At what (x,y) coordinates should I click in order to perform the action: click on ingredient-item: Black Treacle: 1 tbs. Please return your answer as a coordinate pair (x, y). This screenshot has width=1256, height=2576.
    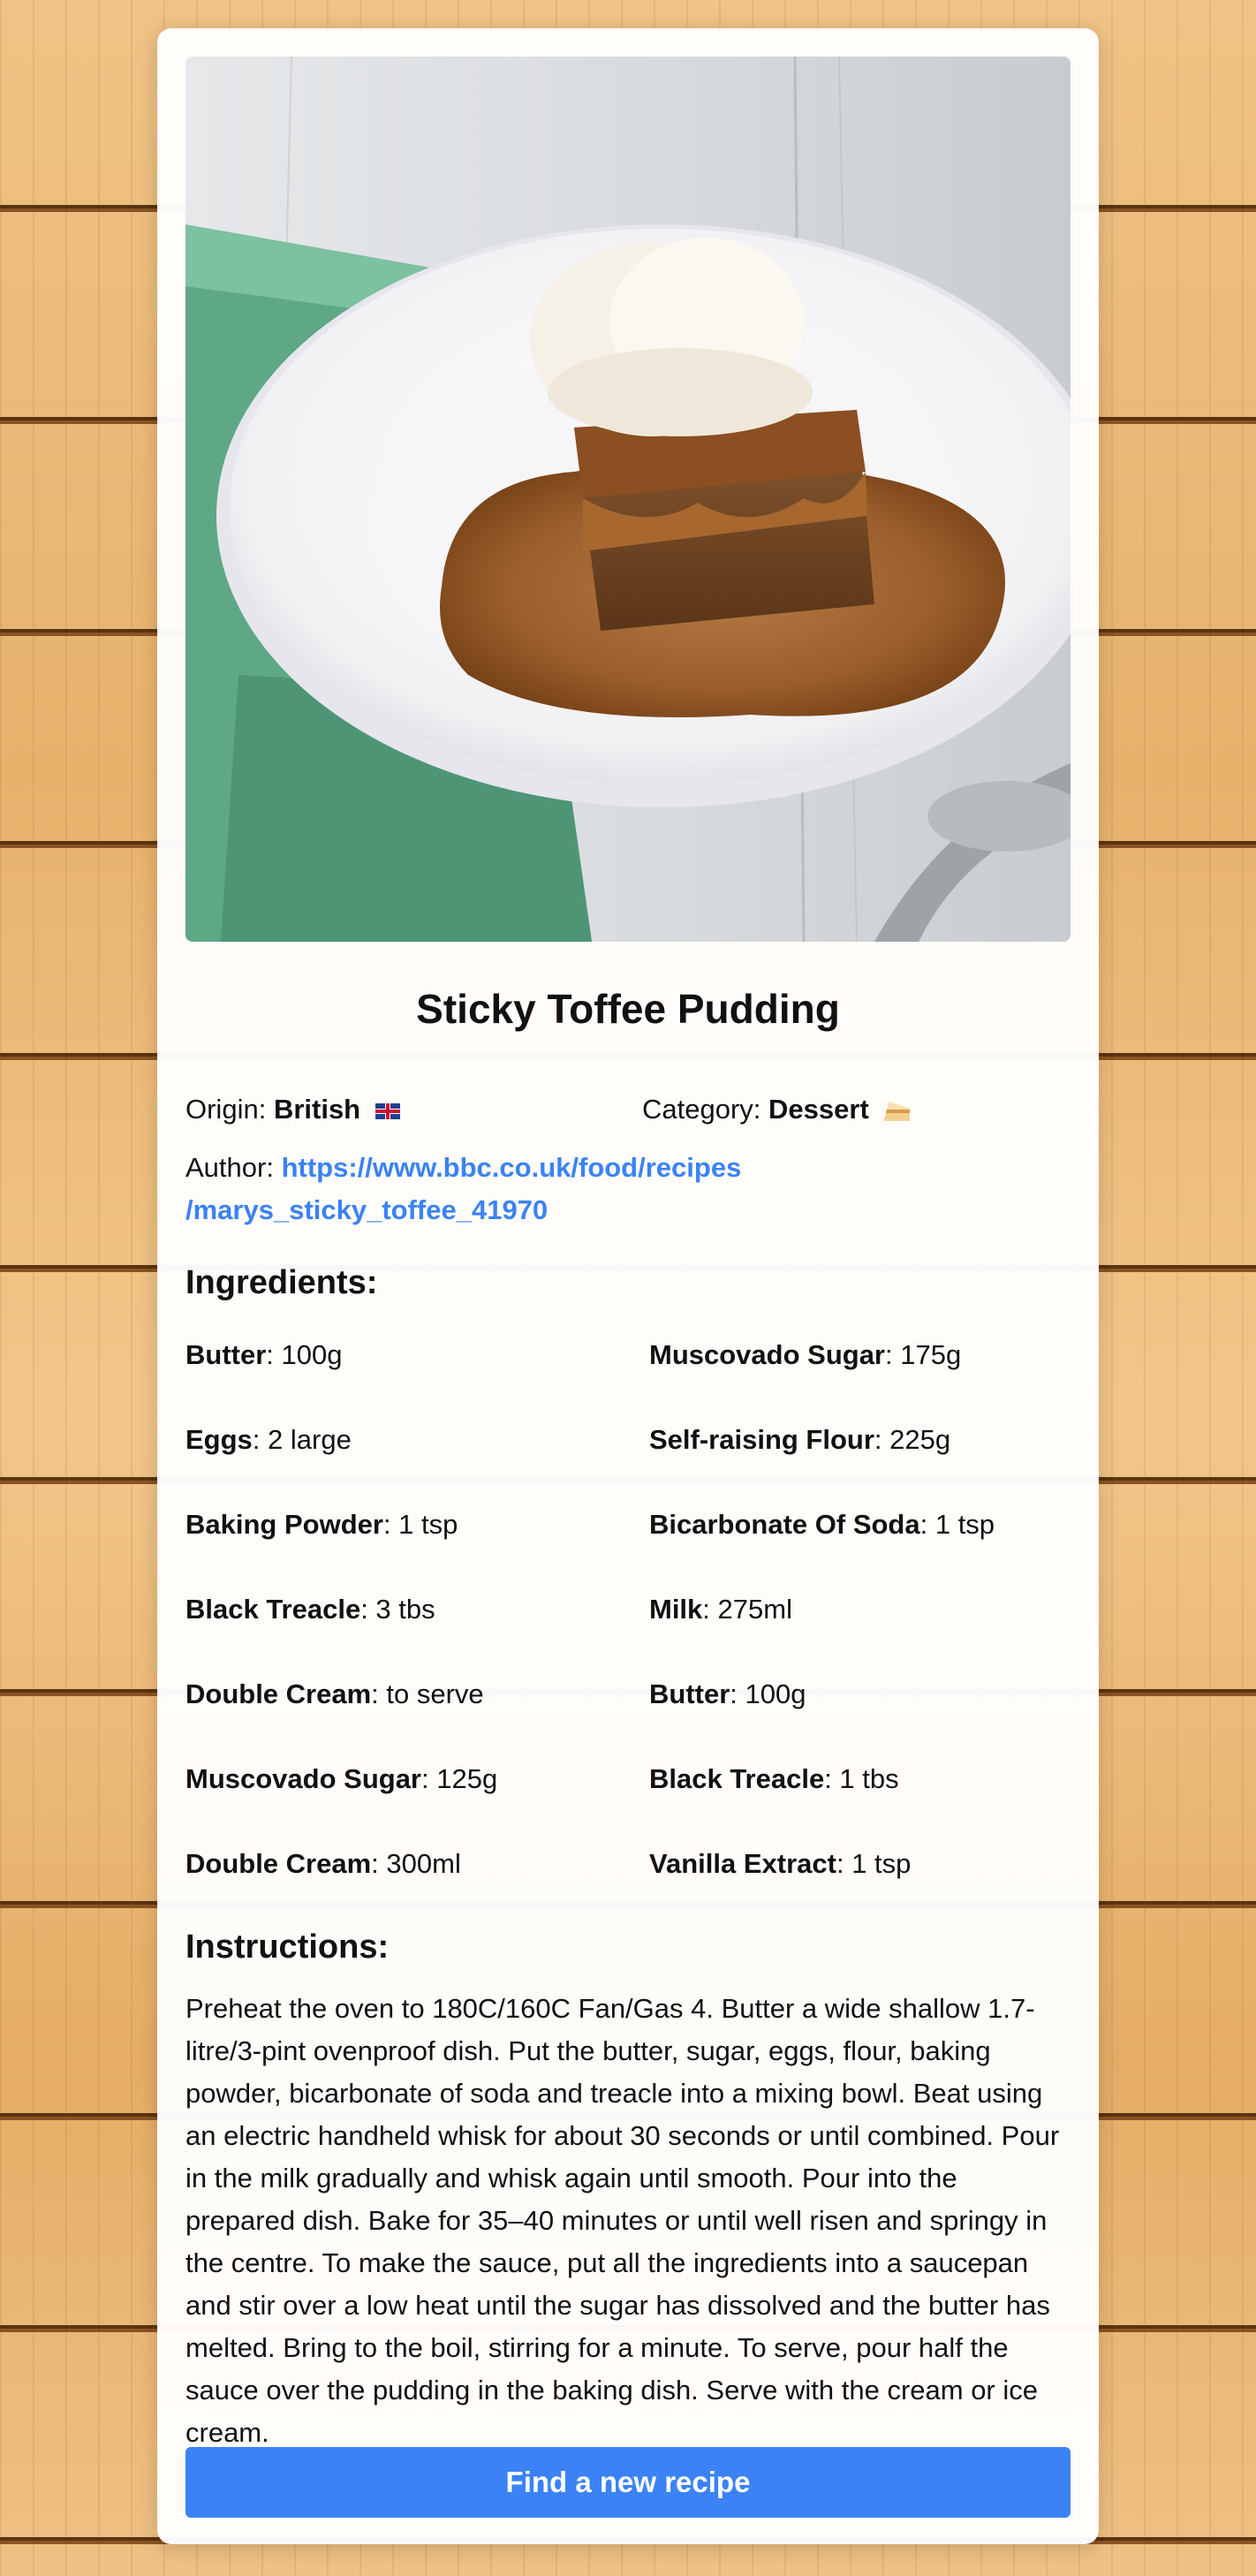
    Looking at the image, I should click on (860, 1779).